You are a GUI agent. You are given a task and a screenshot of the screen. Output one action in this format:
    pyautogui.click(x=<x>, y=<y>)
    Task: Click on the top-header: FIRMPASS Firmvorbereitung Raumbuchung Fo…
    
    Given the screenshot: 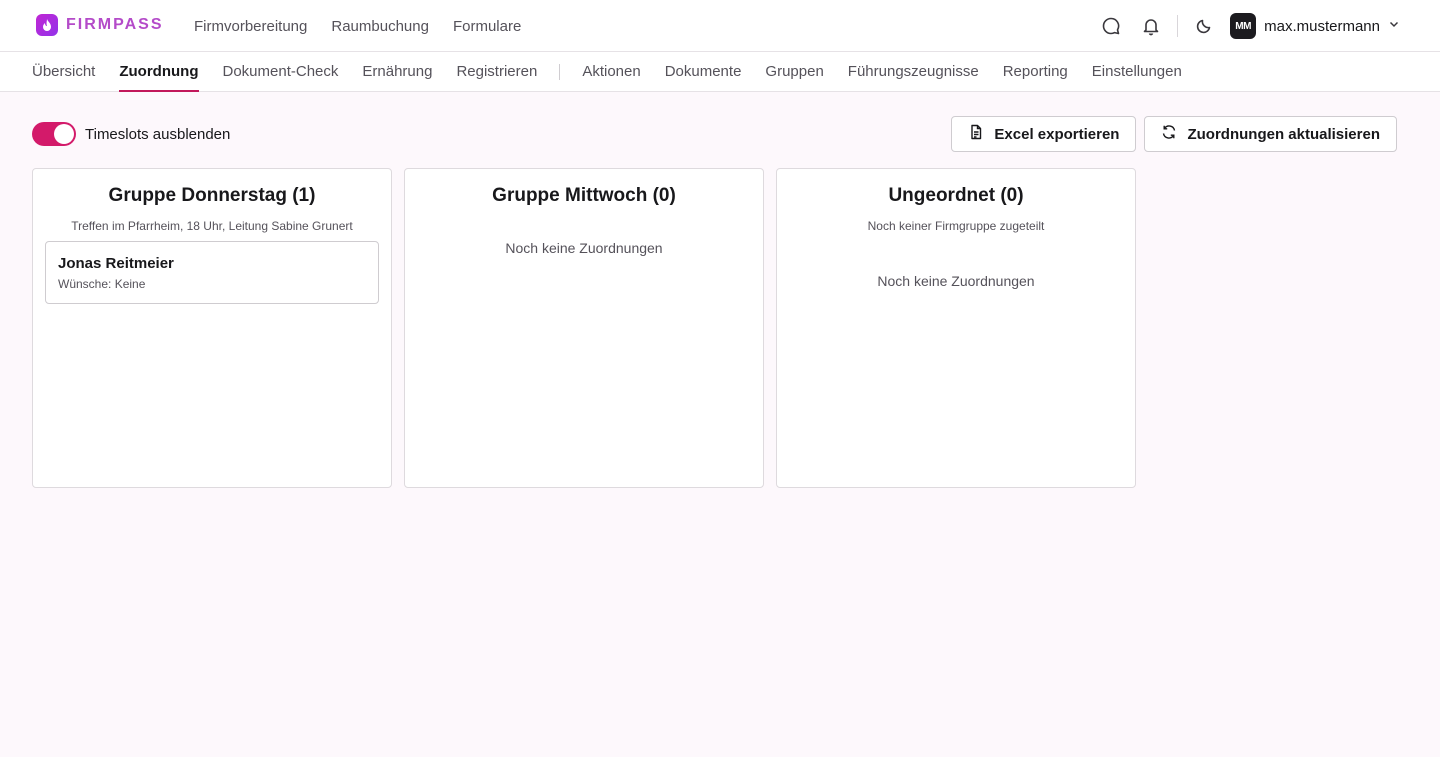 What is the action you would take?
    pyautogui.click(x=720, y=26)
    